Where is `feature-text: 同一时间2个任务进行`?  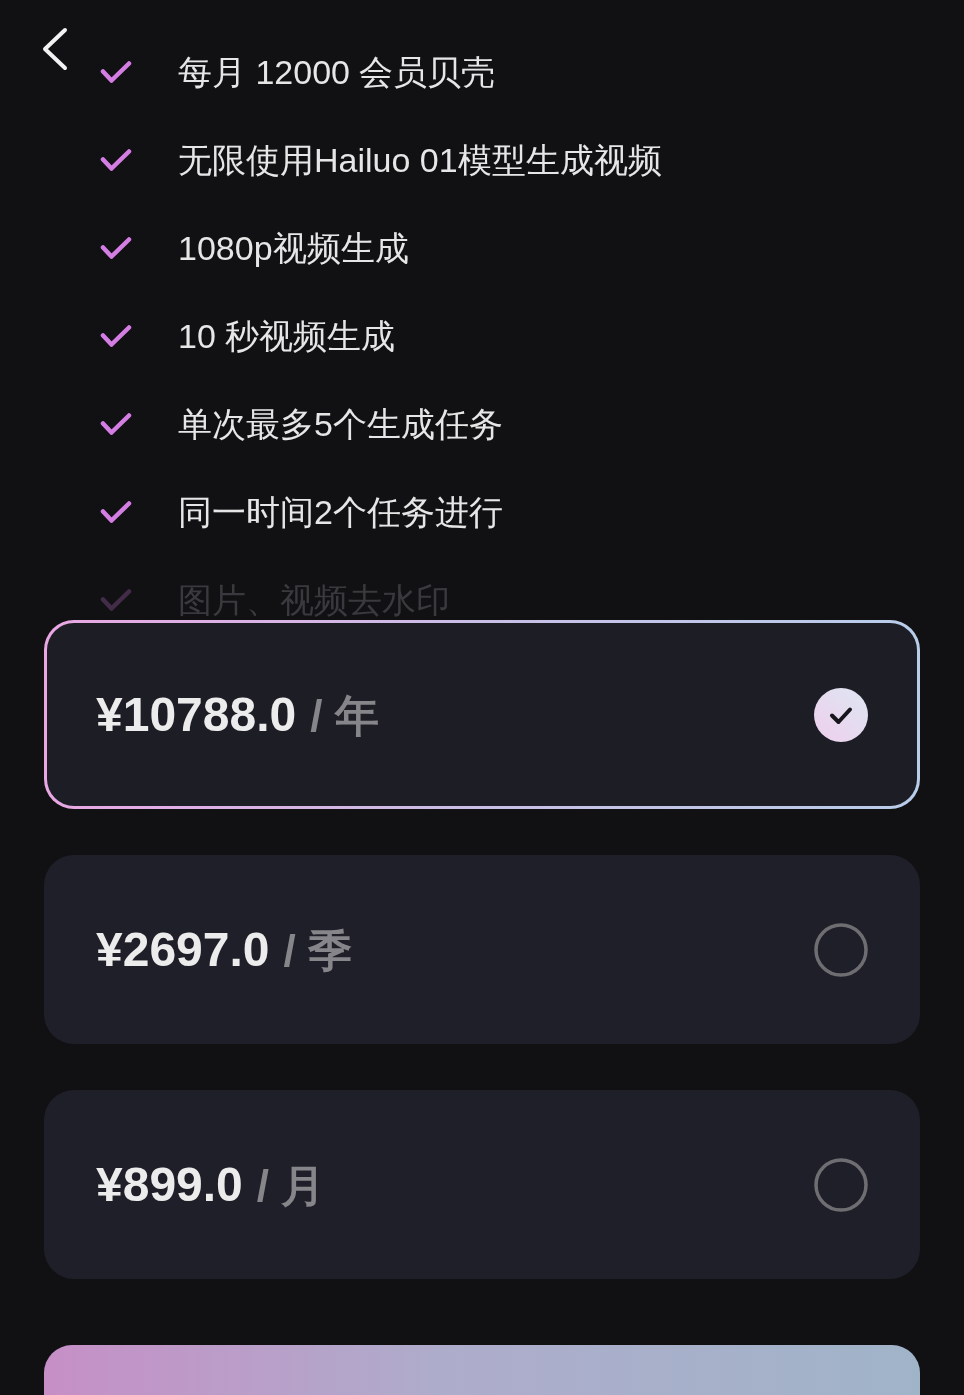 feature-text: 同一时间2个任务进行 is located at coordinates (340, 512).